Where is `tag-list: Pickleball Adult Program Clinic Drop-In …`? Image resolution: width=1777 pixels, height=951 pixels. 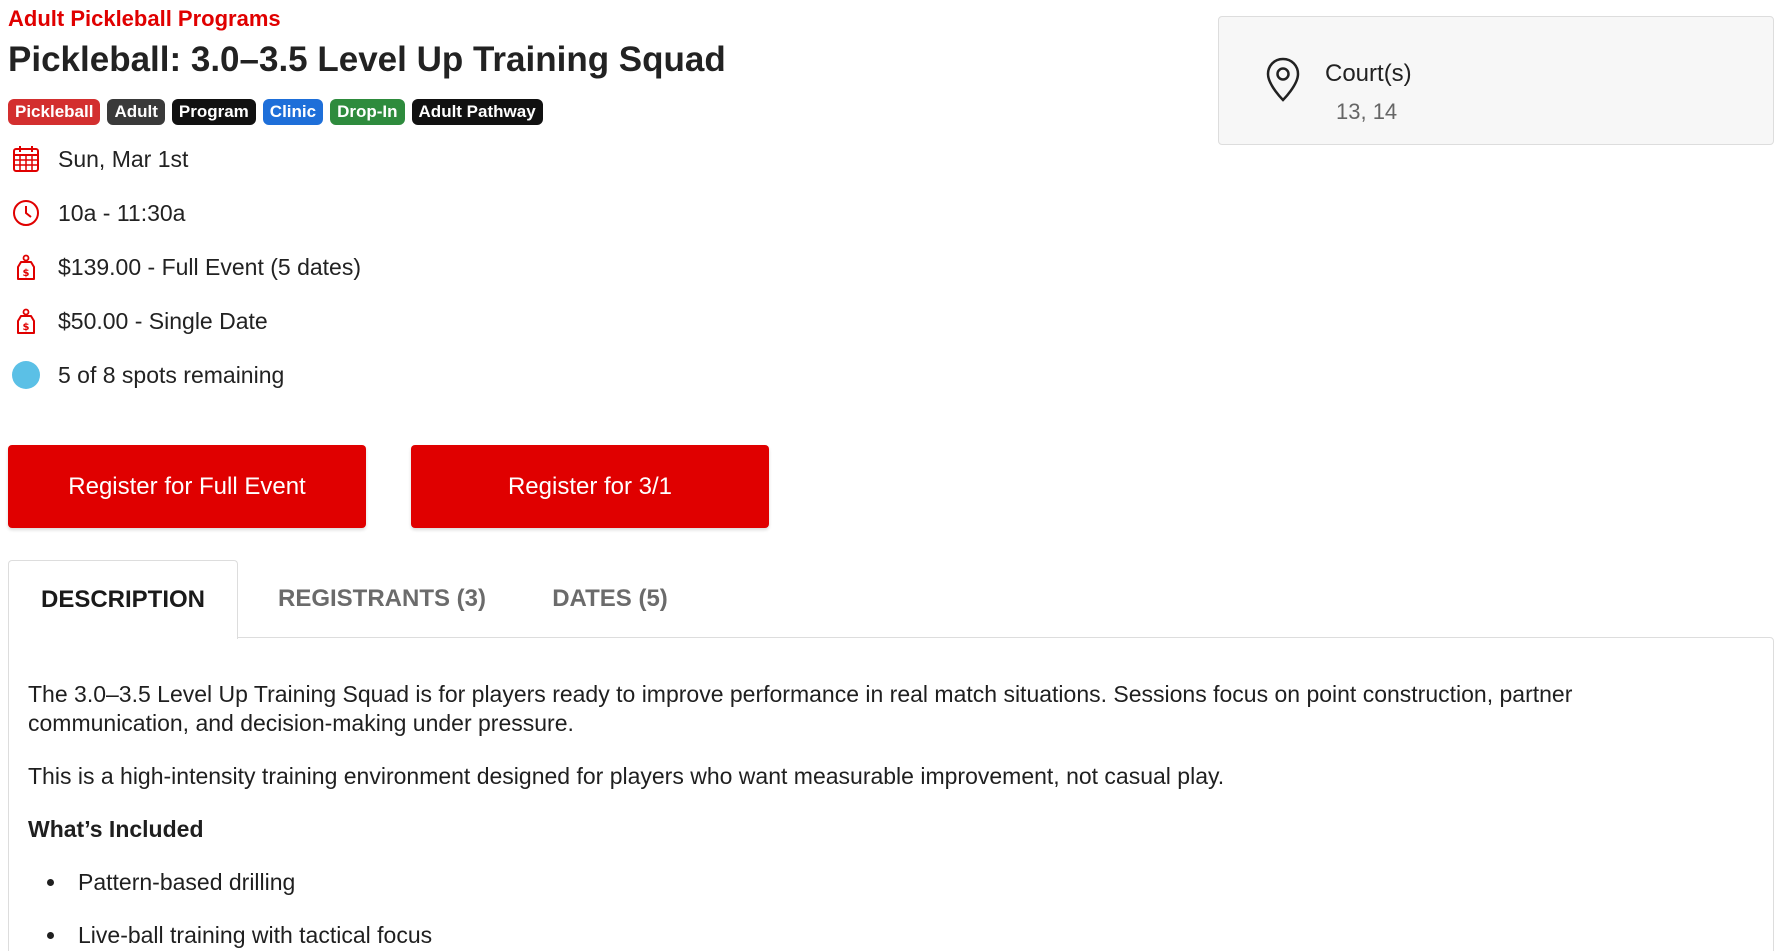
tag-list: Pickleball Adult Program Clinic Drop-In … is located at coordinates (275, 112).